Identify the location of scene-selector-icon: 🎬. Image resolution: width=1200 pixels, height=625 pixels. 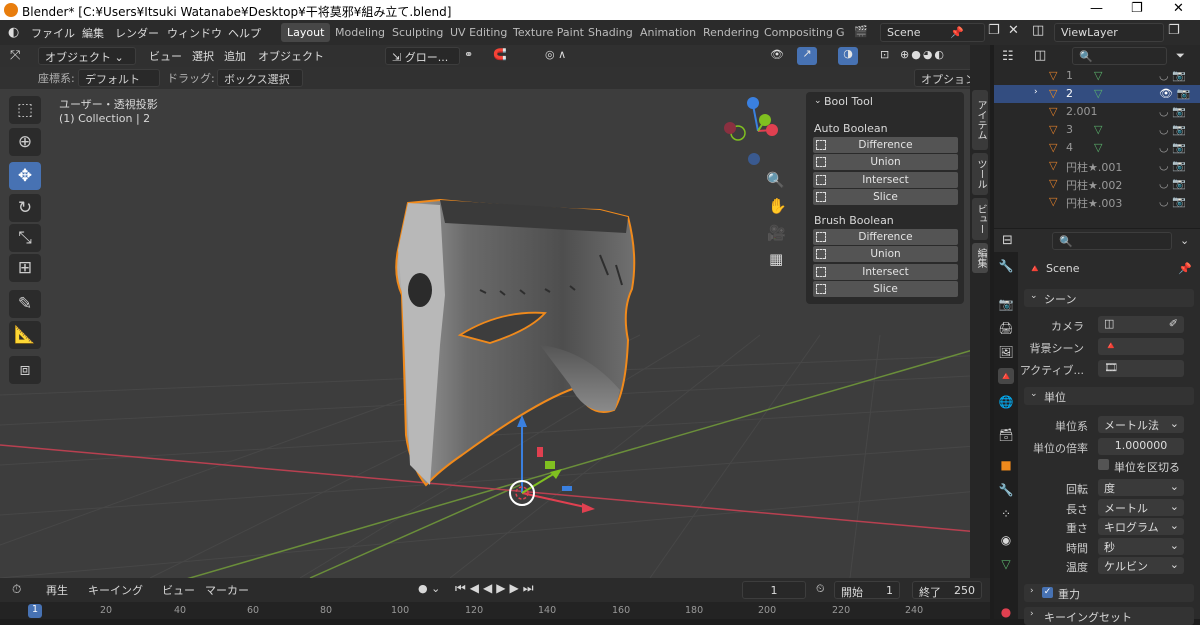
(861, 31).